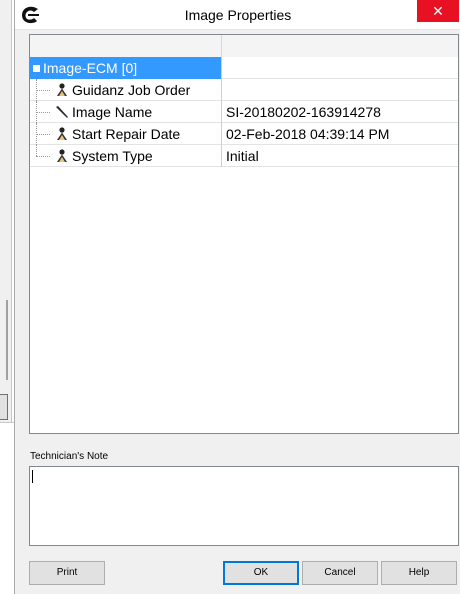  Describe the element at coordinates (340, 134) in the screenshot. I see `property-value: 02-Feb-2018 04:39:14 PM` at that location.